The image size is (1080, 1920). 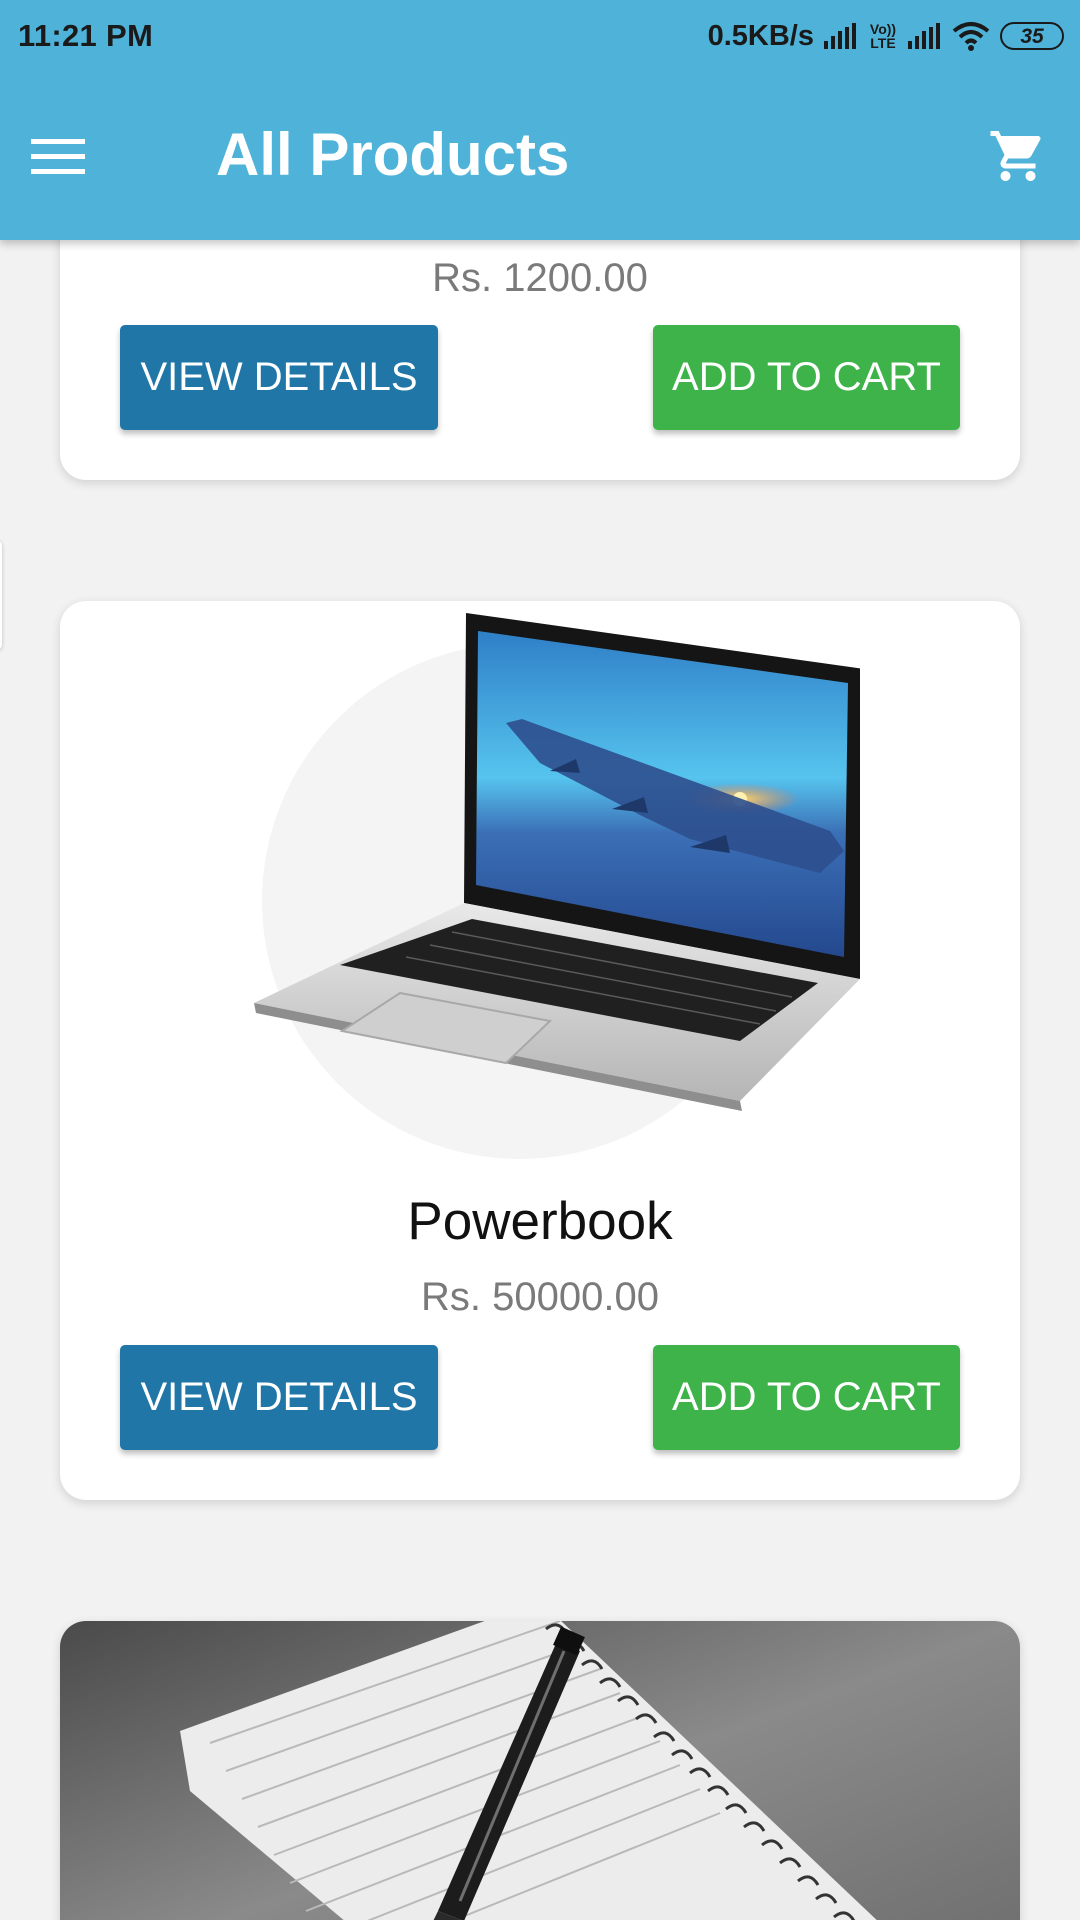 I want to click on status-bar: 11:21 PM 0.5KB/s Vo)) LTE 35, so click(x=540, y=36).